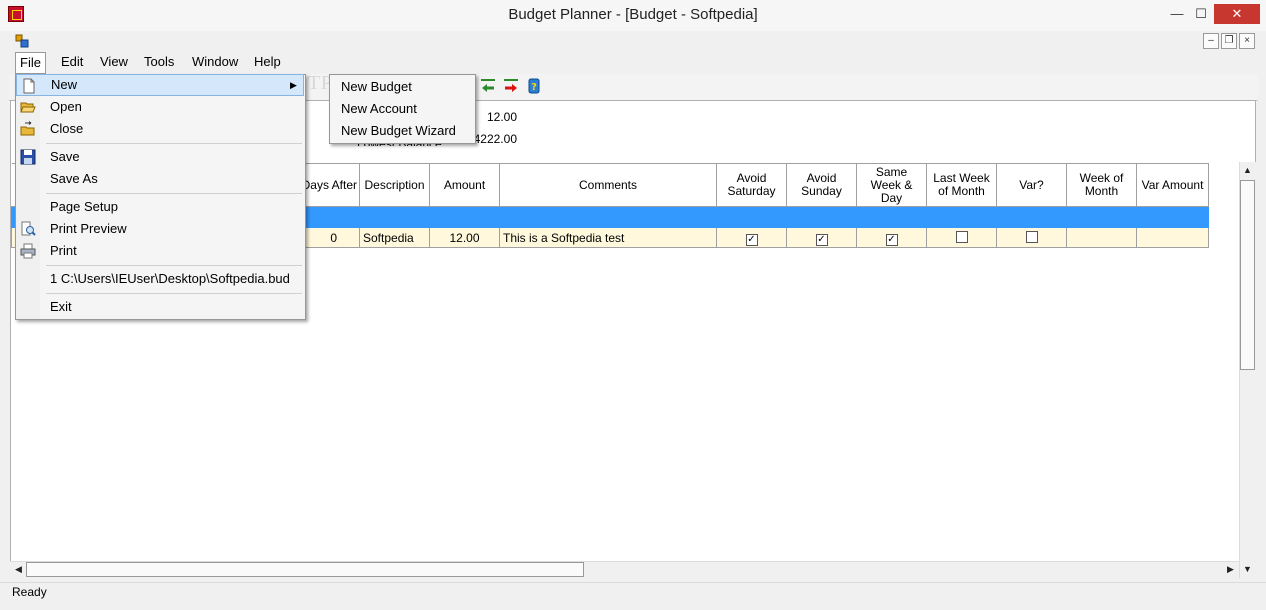 This screenshot has width=1266, height=610. What do you see at coordinates (1247, 275) in the screenshot?
I see `vertical-scroll-thumb` at bounding box center [1247, 275].